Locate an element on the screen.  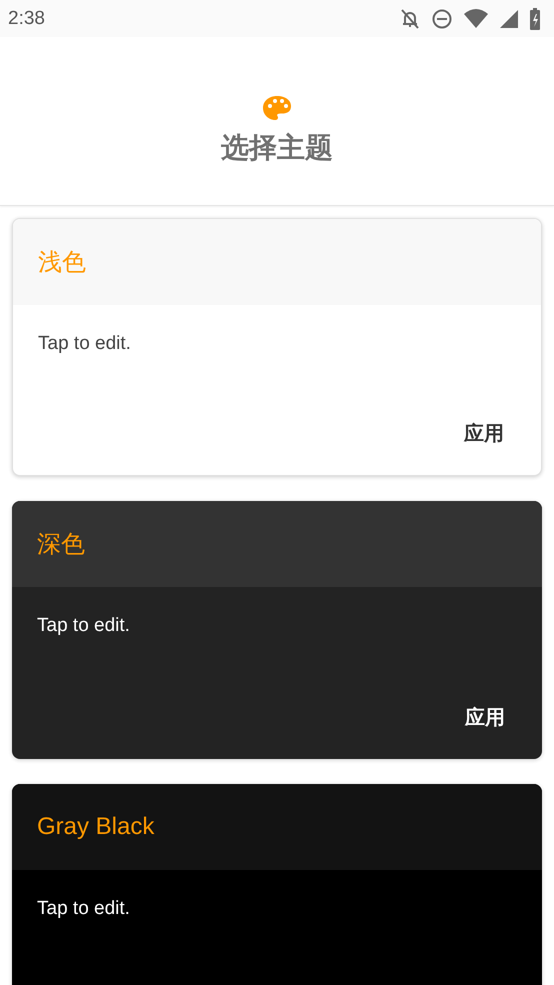
screen-title: 选择主题 is located at coordinates (277, 148).